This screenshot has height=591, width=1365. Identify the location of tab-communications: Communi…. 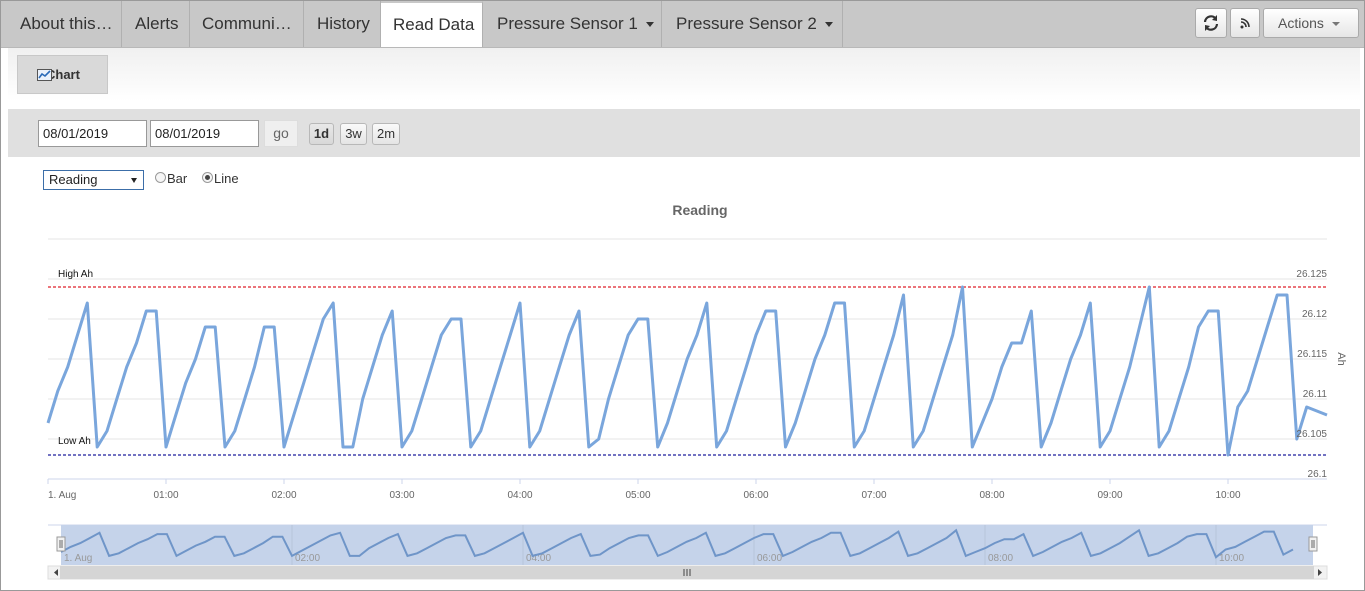
(247, 24).